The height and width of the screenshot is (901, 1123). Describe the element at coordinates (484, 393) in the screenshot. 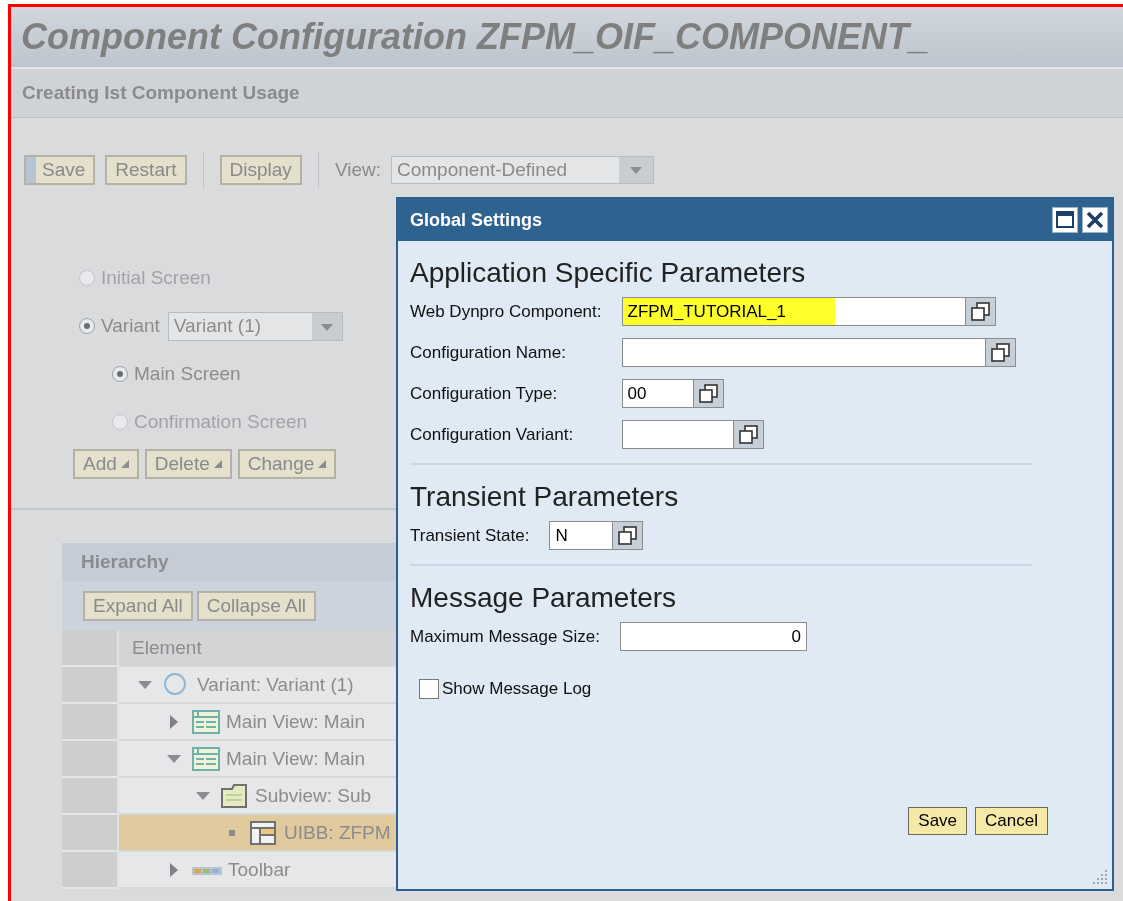

I see `field-label: Configuration Type:` at that location.